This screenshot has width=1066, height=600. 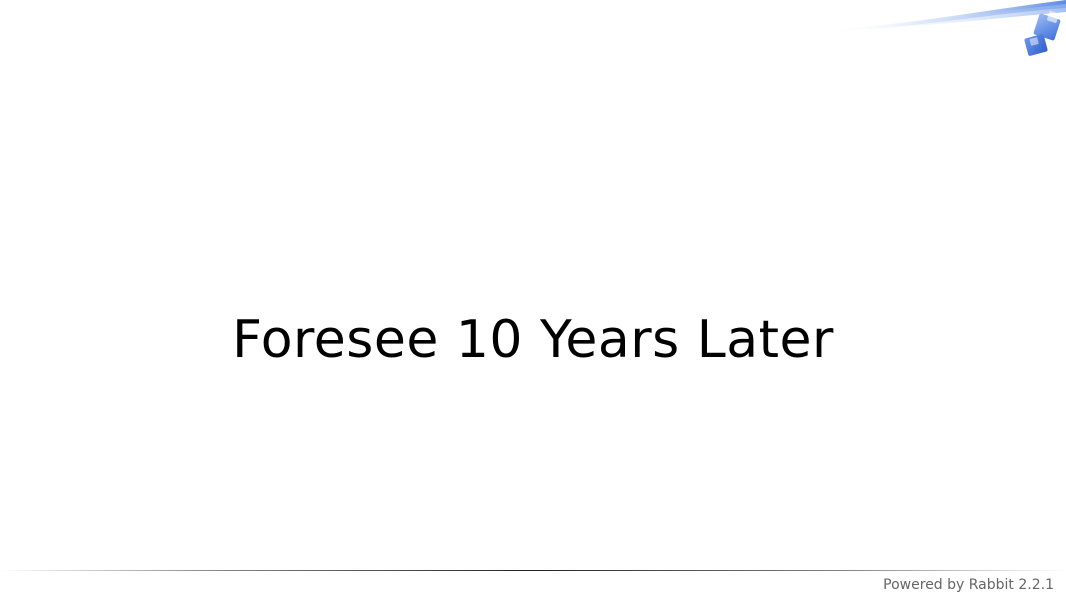 I want to click on footer-credit: Powered by Rabbit 2.2.1, so click(x=968, y=585).